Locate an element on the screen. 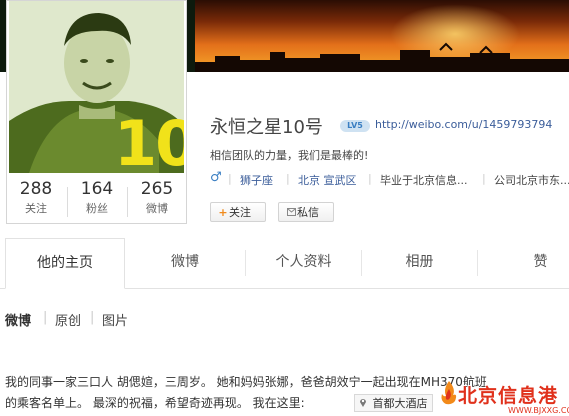  gender-male-icon: ♂ is located at coordinates (216, 177).